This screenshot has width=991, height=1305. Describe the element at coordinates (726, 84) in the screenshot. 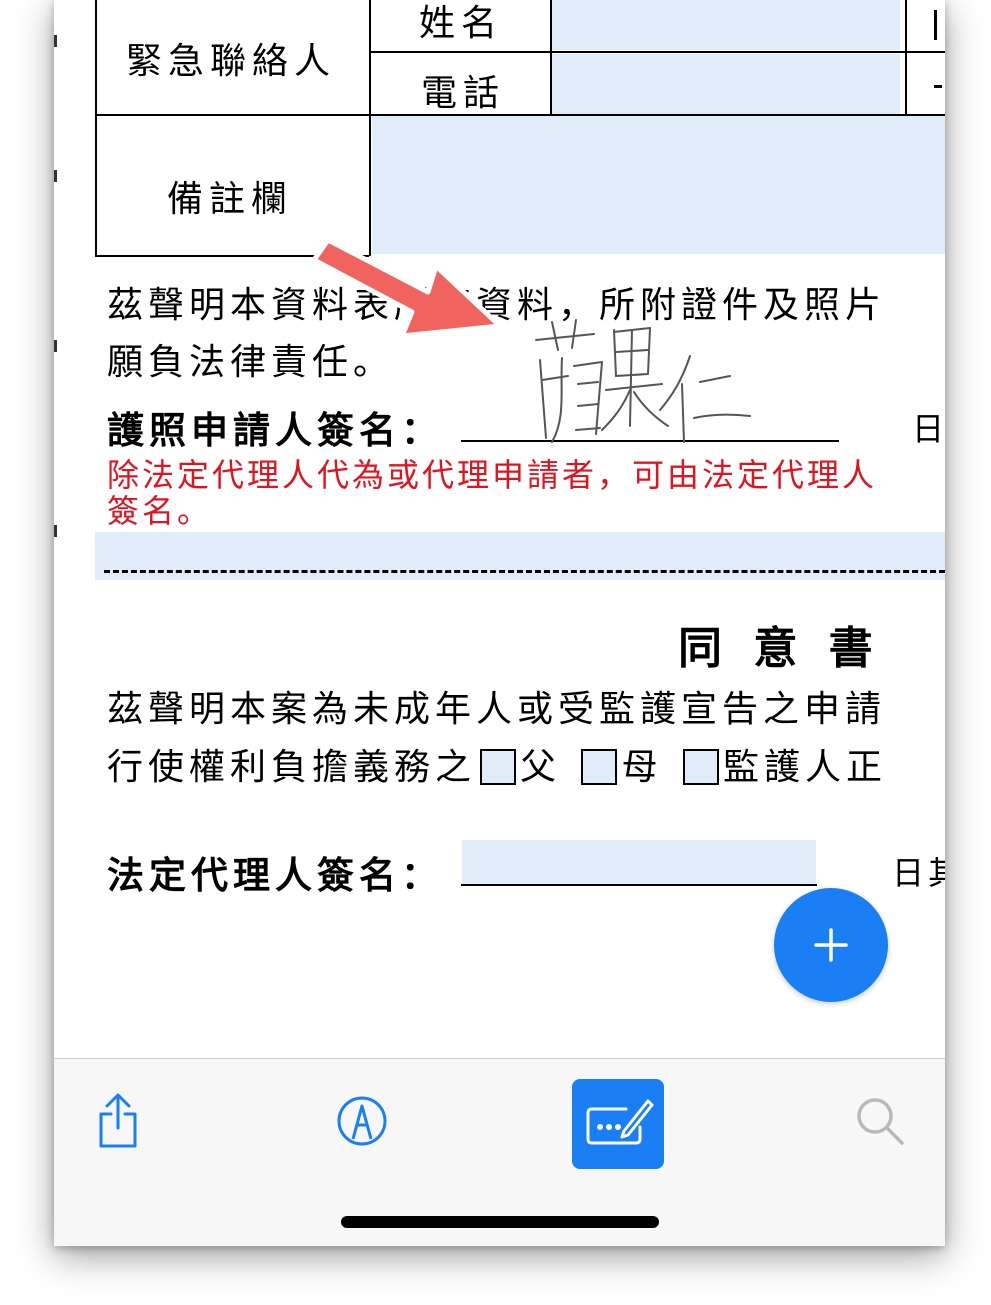

I see `contact-phone-field` at that location.